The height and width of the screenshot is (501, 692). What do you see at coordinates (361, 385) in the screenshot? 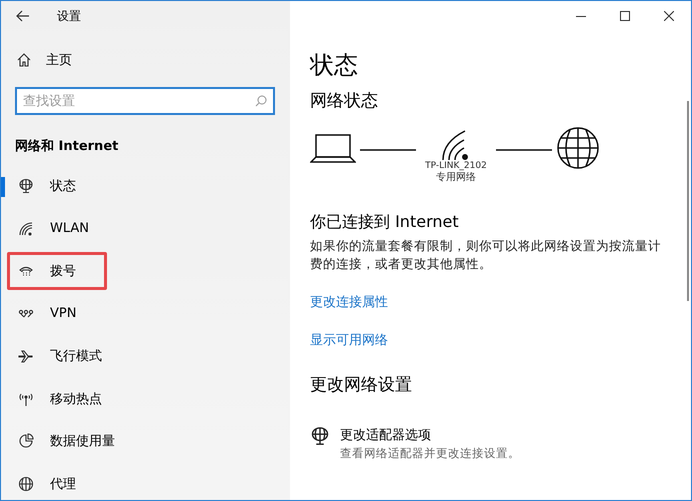
I see `section-heading: 更改网络设置` at bounding box center [361, 385].